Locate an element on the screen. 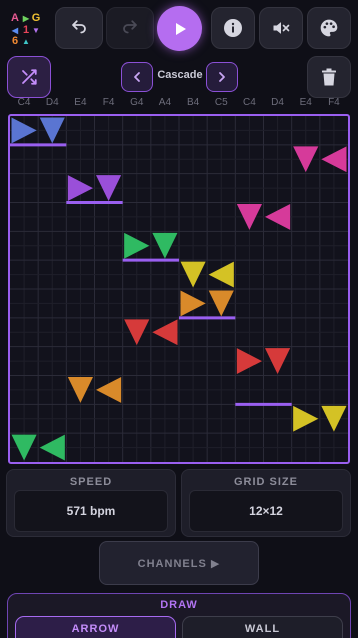 The image size is (358, 638). channels-button: CHANNELS ▶ is located at coordinates (179, 563).